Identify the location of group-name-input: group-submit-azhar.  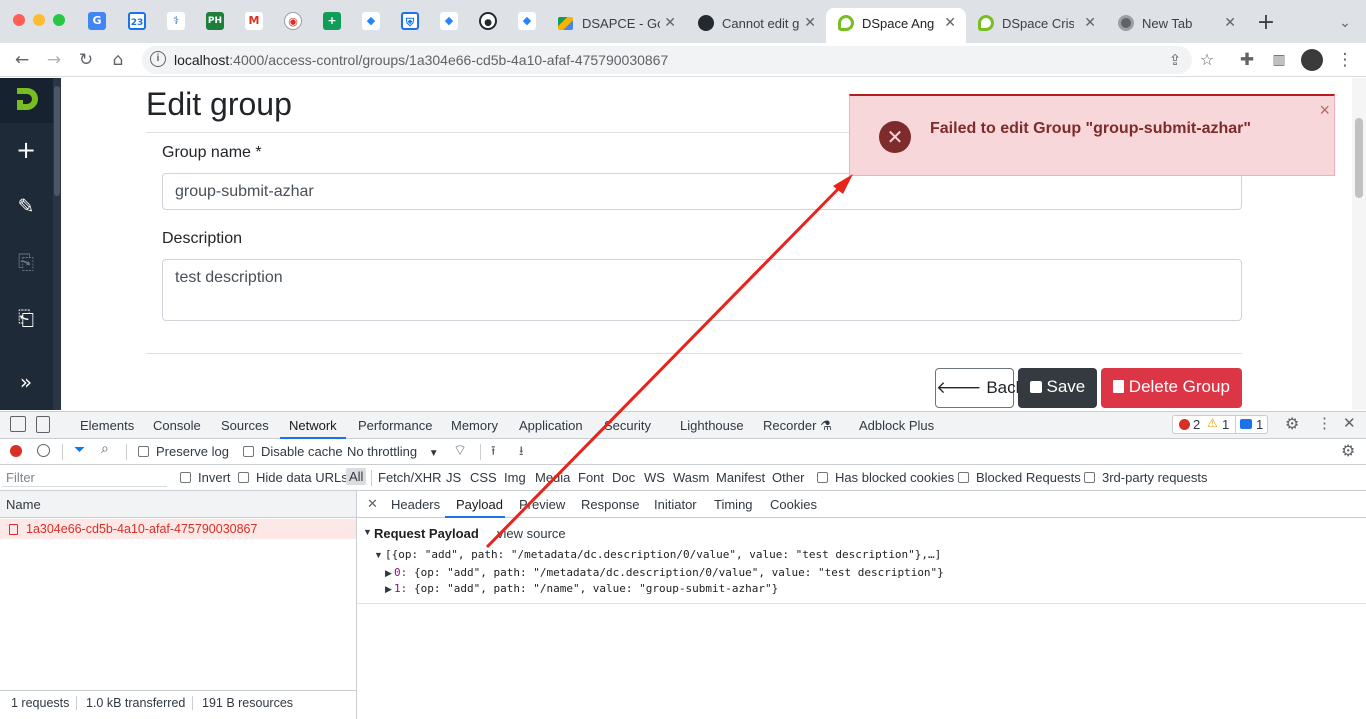
(702, 191).